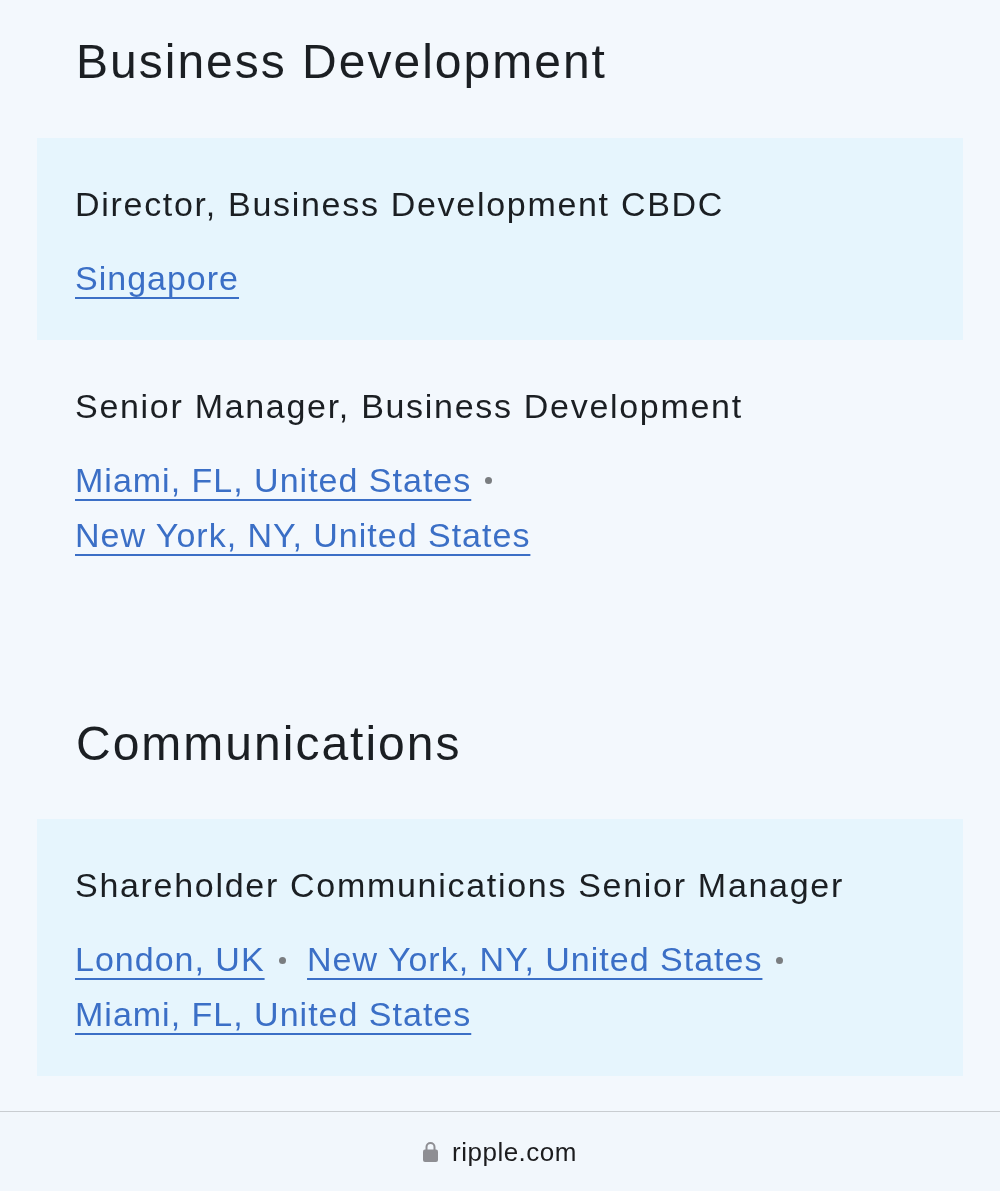 Image resolution: width=1000 pixels, height=1191 pixels. I want to click on location-link: Singapore, so click(157, 277).